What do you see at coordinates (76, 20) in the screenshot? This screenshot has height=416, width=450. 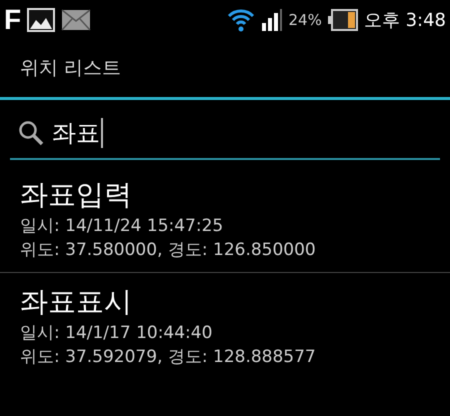 I see `mail-icon` at bounding box center [76, 20].